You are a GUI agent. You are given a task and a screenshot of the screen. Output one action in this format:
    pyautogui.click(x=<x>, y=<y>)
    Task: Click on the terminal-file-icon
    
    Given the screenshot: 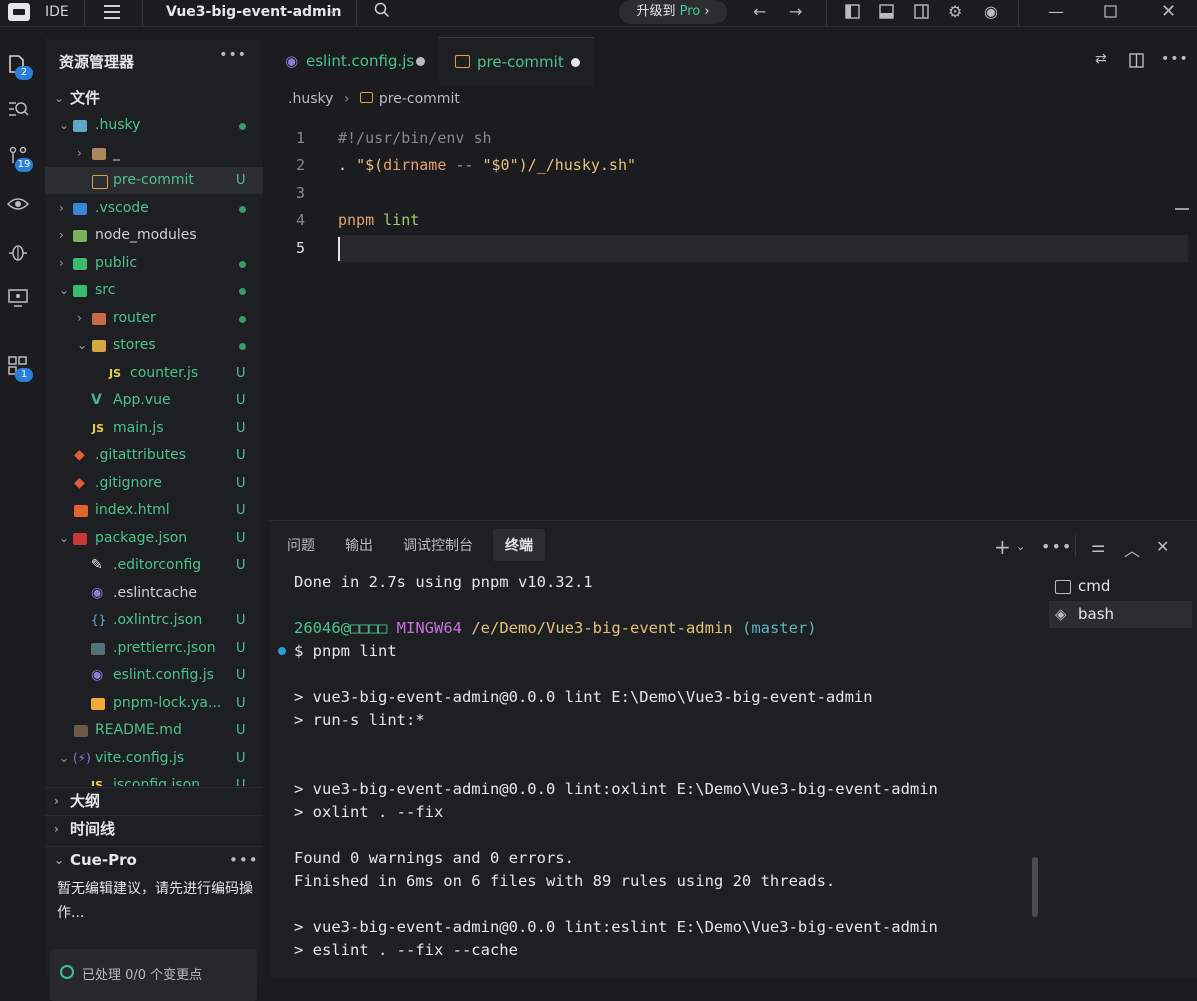 What is the action you would take?
    pyautogui.click(x=366, y=97)
    